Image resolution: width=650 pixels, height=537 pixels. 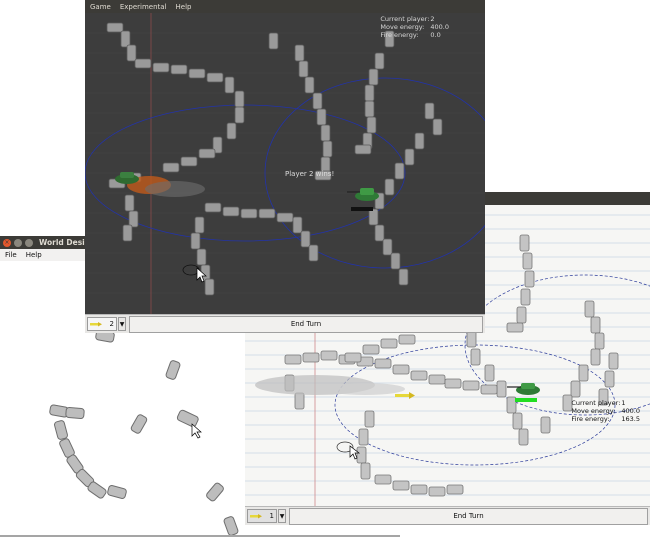 What do you see at coordinates (310, 174) in the screenshot?
I see `win-message: Player 2 wins!` at bounding box center [310, 174].